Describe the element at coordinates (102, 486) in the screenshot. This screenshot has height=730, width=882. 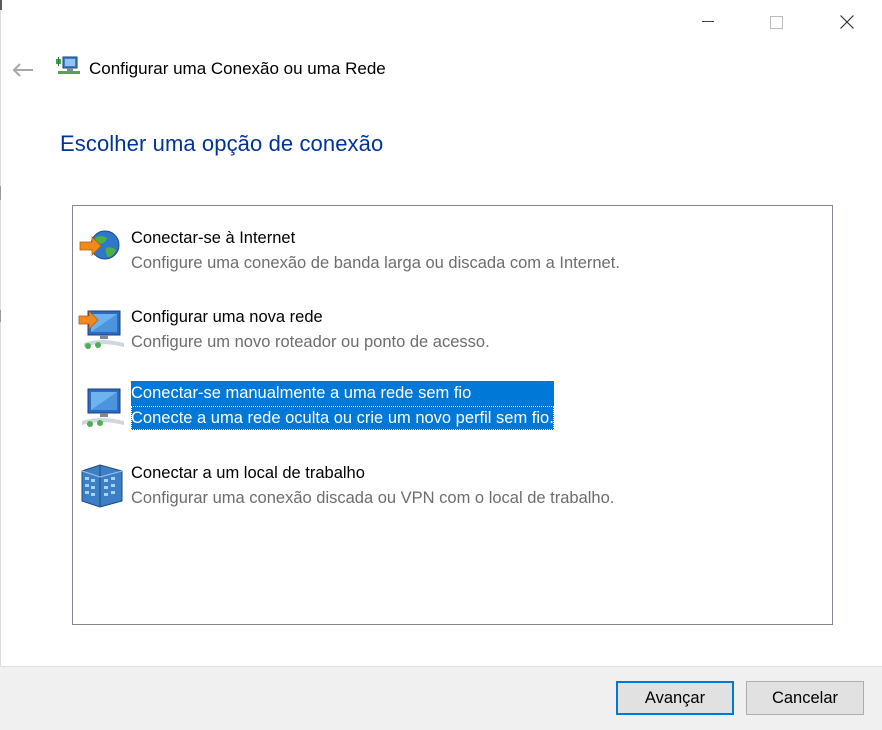
I see `workplace-building-icon` at that location.